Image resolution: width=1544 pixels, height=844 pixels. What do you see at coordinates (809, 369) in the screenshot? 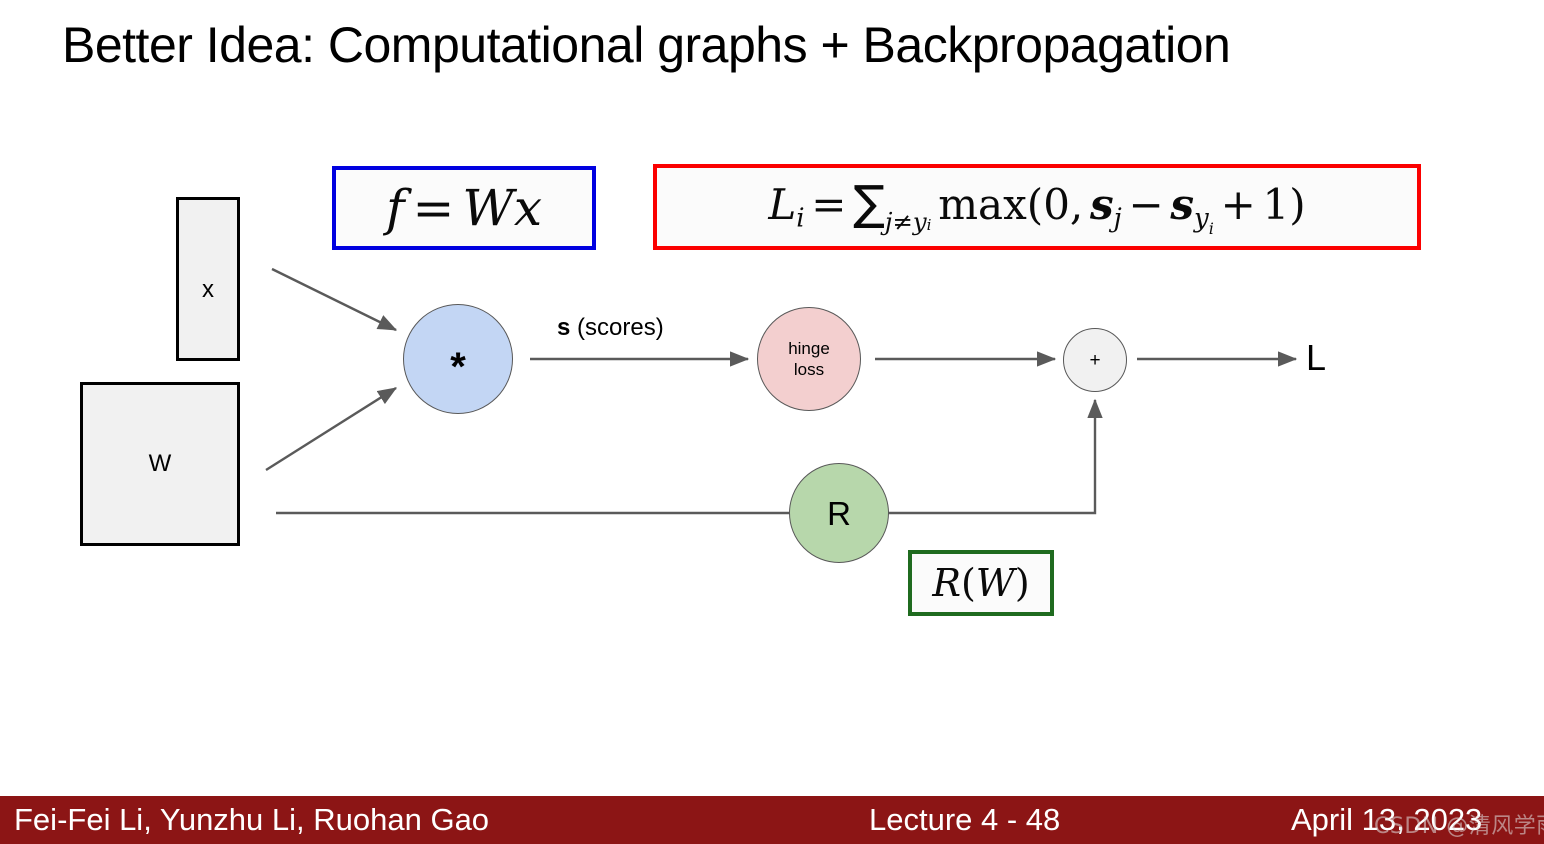
I see `node-hinge-loss-label-line2: loss` at bounding box center [809, 369].